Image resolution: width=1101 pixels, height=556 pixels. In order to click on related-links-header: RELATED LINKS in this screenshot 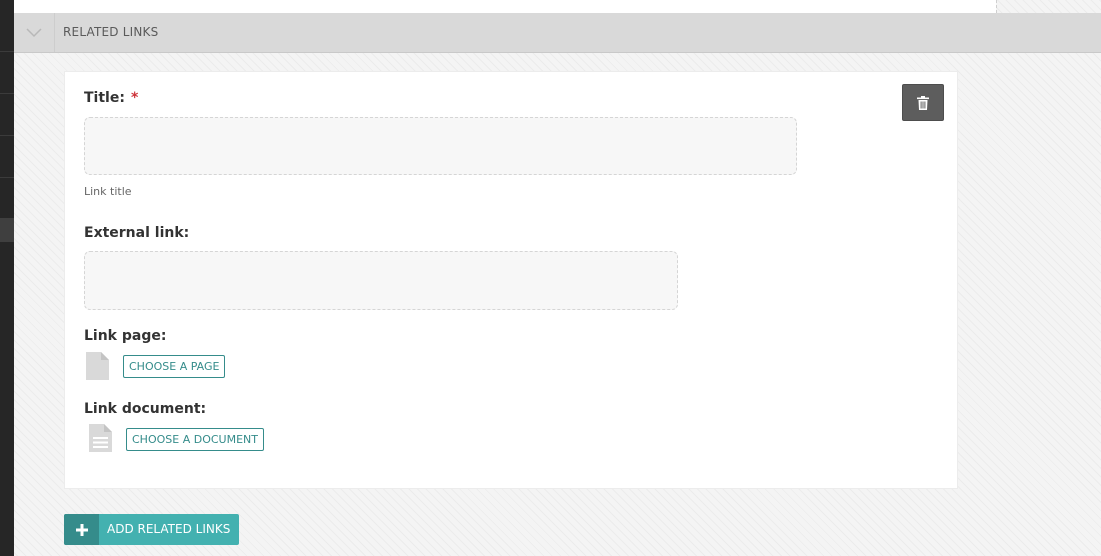, I will do `click(557, 33)`.